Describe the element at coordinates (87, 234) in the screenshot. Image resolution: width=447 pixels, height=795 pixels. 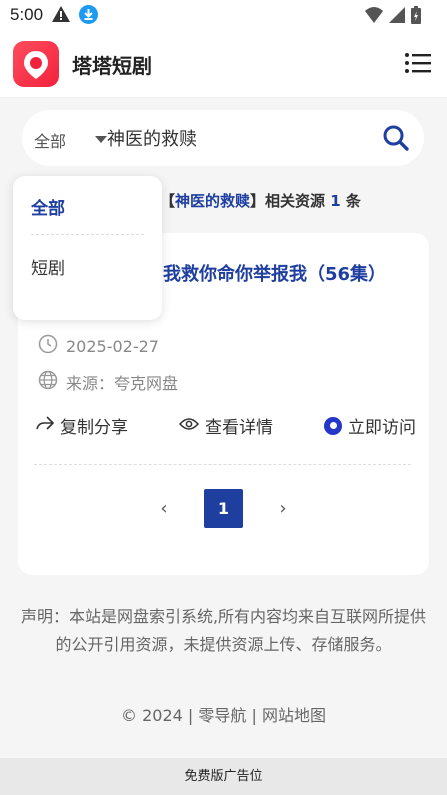
I see `dropdown-divider` at that location.